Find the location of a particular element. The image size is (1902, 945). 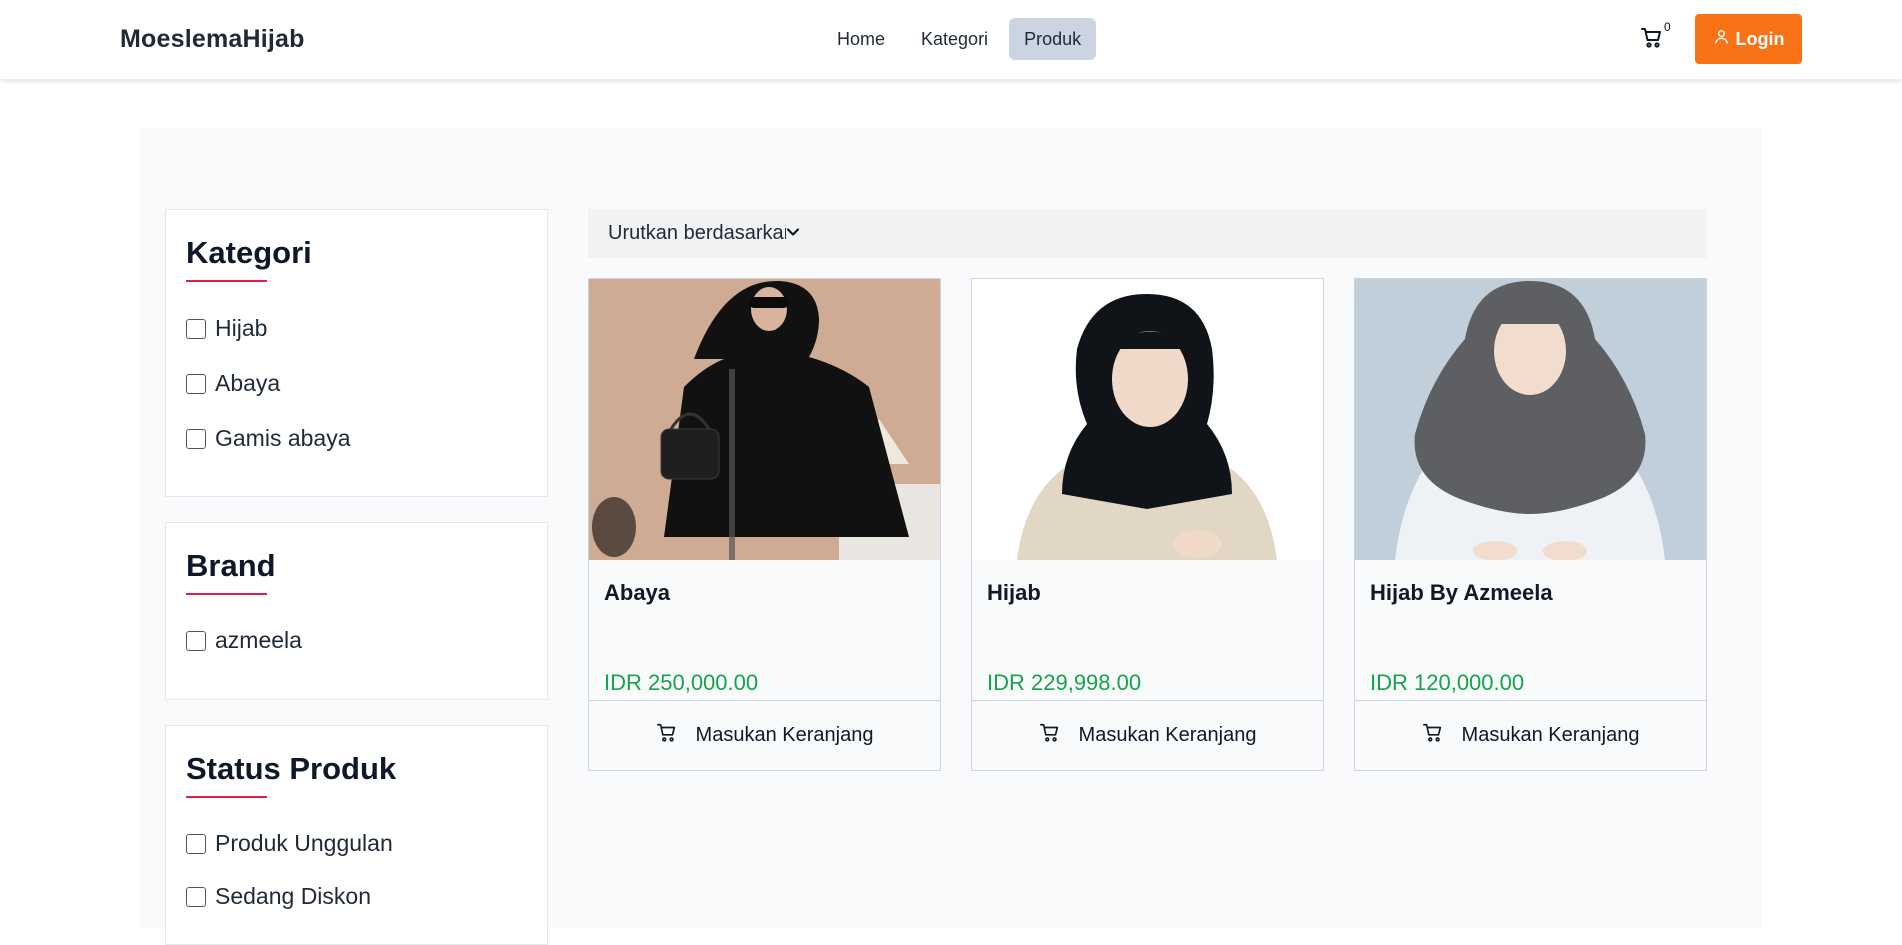

option-label: Produk Unggulan is located at coordinates (304, 843).